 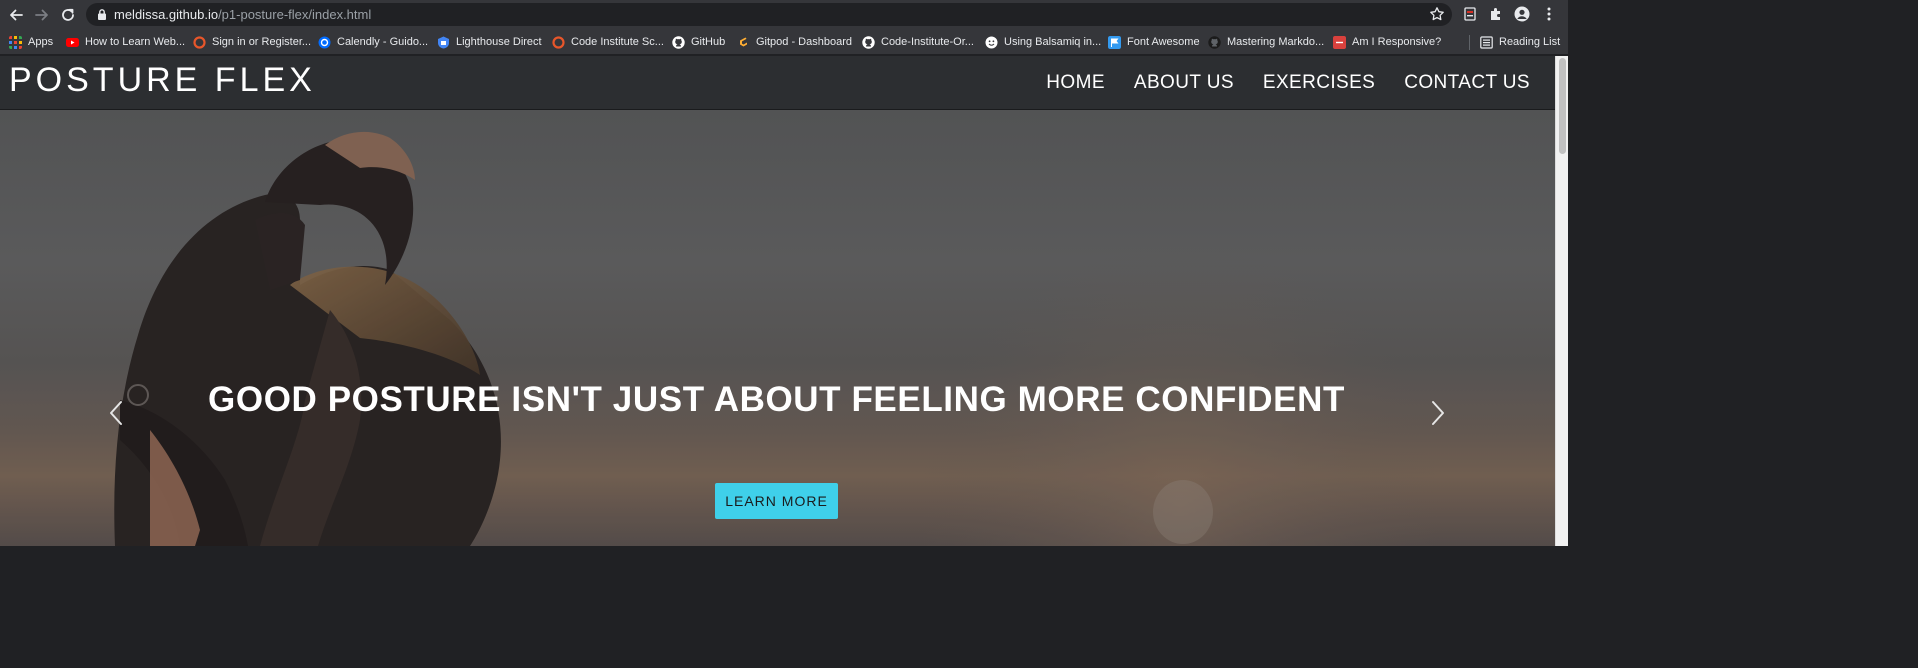 I want to click on menu-dots-icon, so click(x=1549, y=14).